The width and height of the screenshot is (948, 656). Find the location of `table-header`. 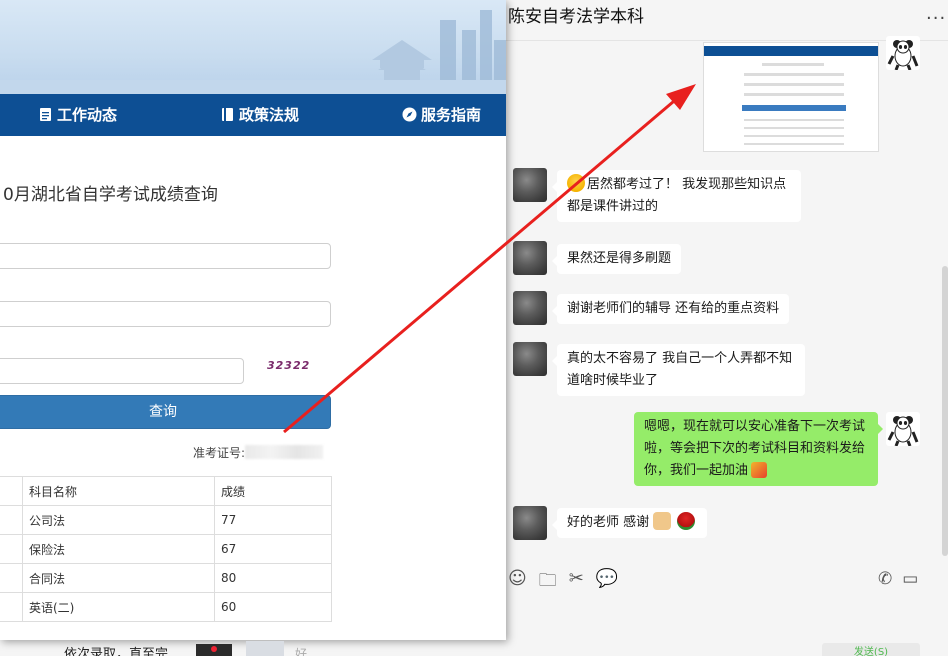

table-header is located at coordinates (11, 491).